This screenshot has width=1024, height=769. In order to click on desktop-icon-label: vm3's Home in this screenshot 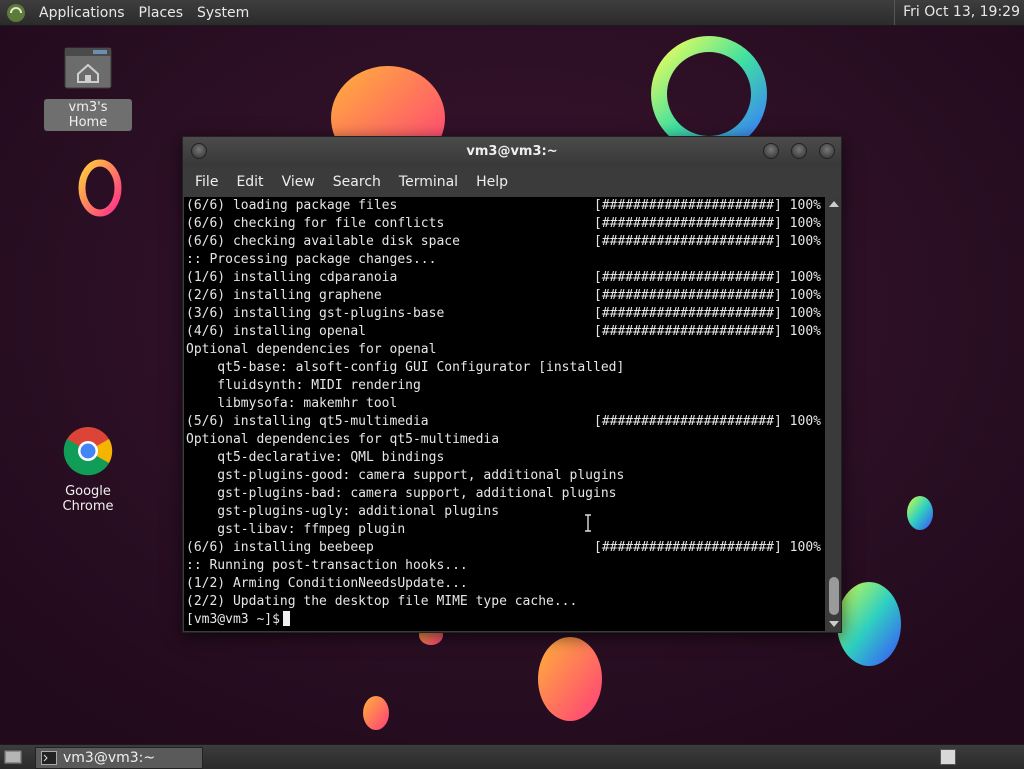, I will do `click(88, 115)`.